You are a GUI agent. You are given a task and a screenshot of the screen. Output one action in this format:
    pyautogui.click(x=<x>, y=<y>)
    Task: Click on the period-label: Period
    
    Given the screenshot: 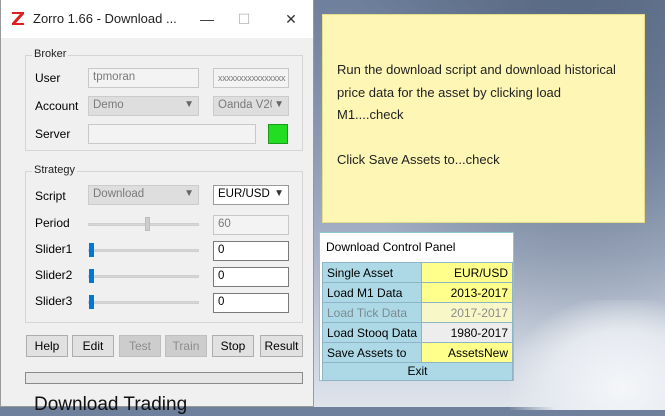 What is the action you would take?
    pyautogui.click(x=52, y=223)
    